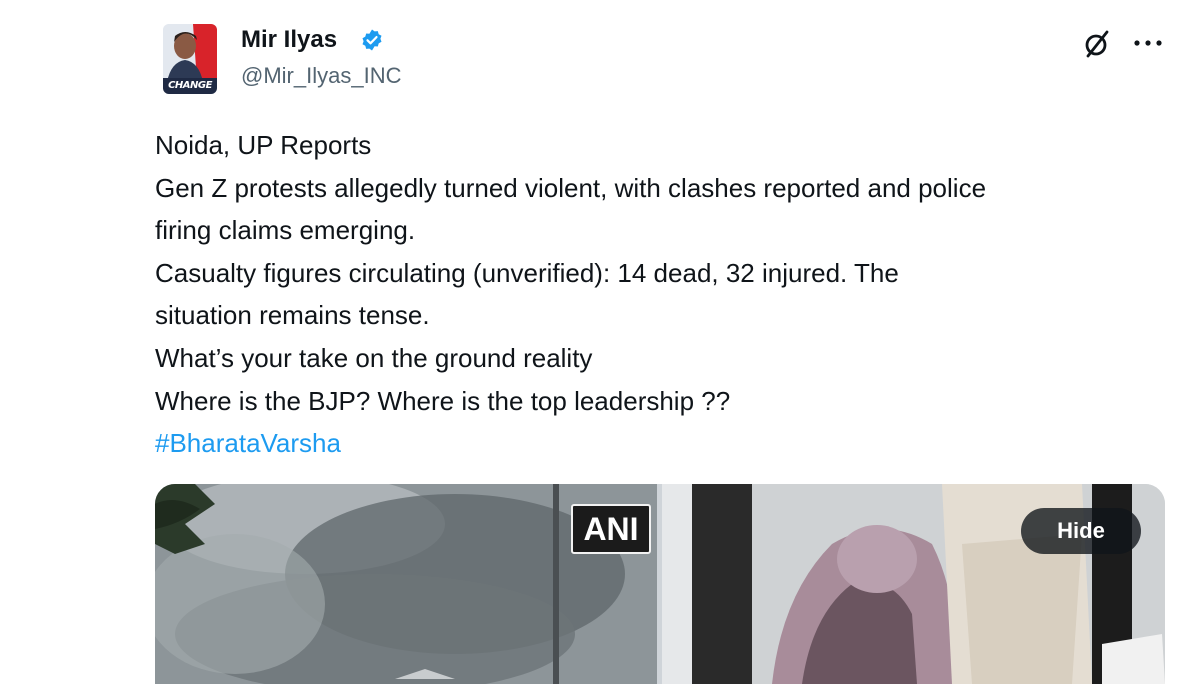 Image resolution: width=1200 pixels, height=684 pixels. Describe the element at coordinates (190, 53) in the screenshot. I see `avatar-photo` at that location.